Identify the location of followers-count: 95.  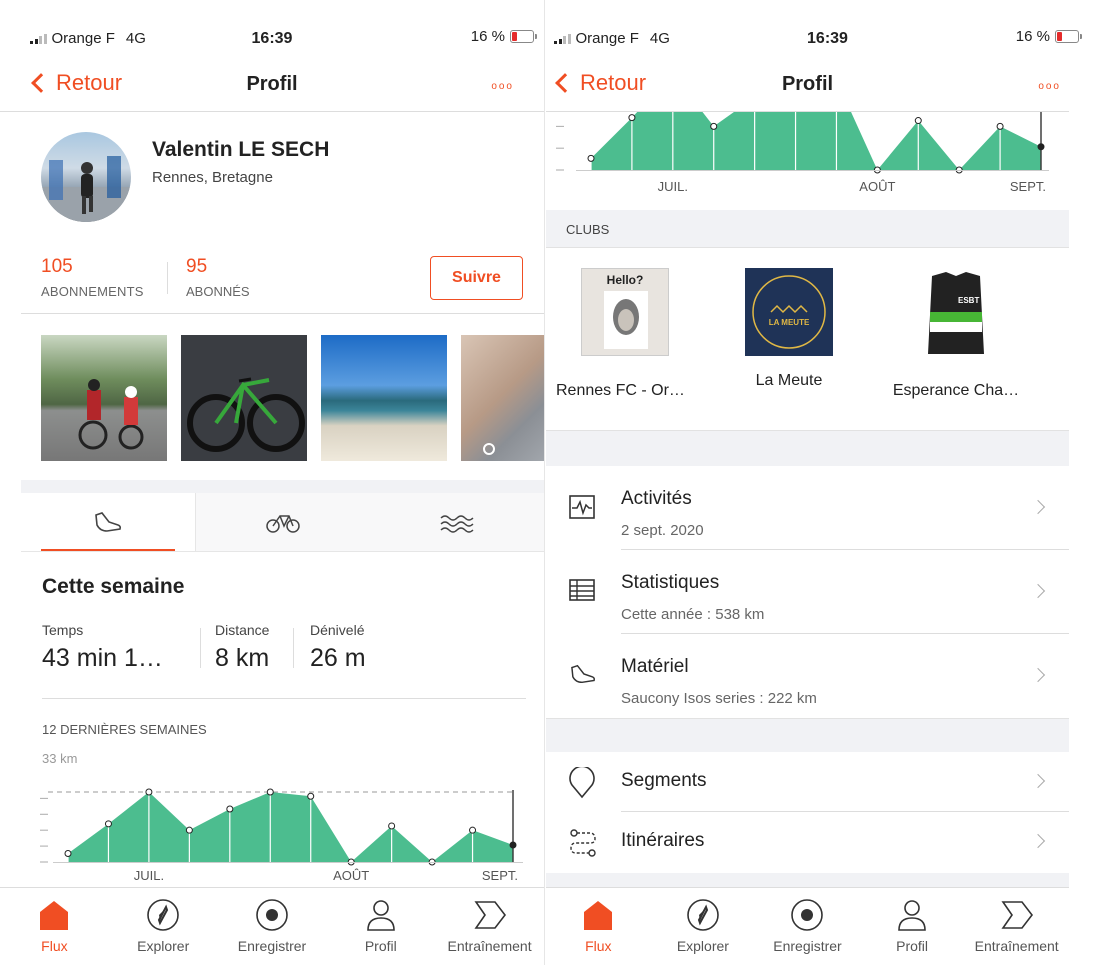
(197, 266).